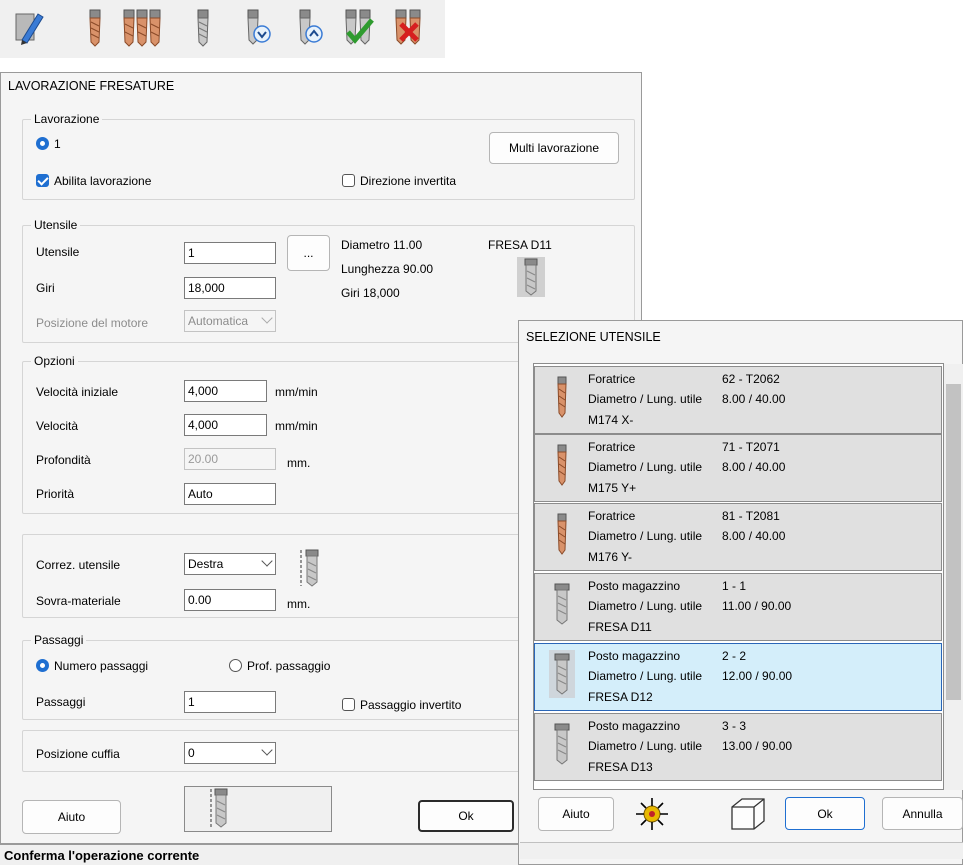 Image resolution: width=963 pixels, height=865 pixels. What do you see at coordinates (348, 180) in the screenshot?
I see `direzione-invertita-checkbox` at bounding box center [348, 180].